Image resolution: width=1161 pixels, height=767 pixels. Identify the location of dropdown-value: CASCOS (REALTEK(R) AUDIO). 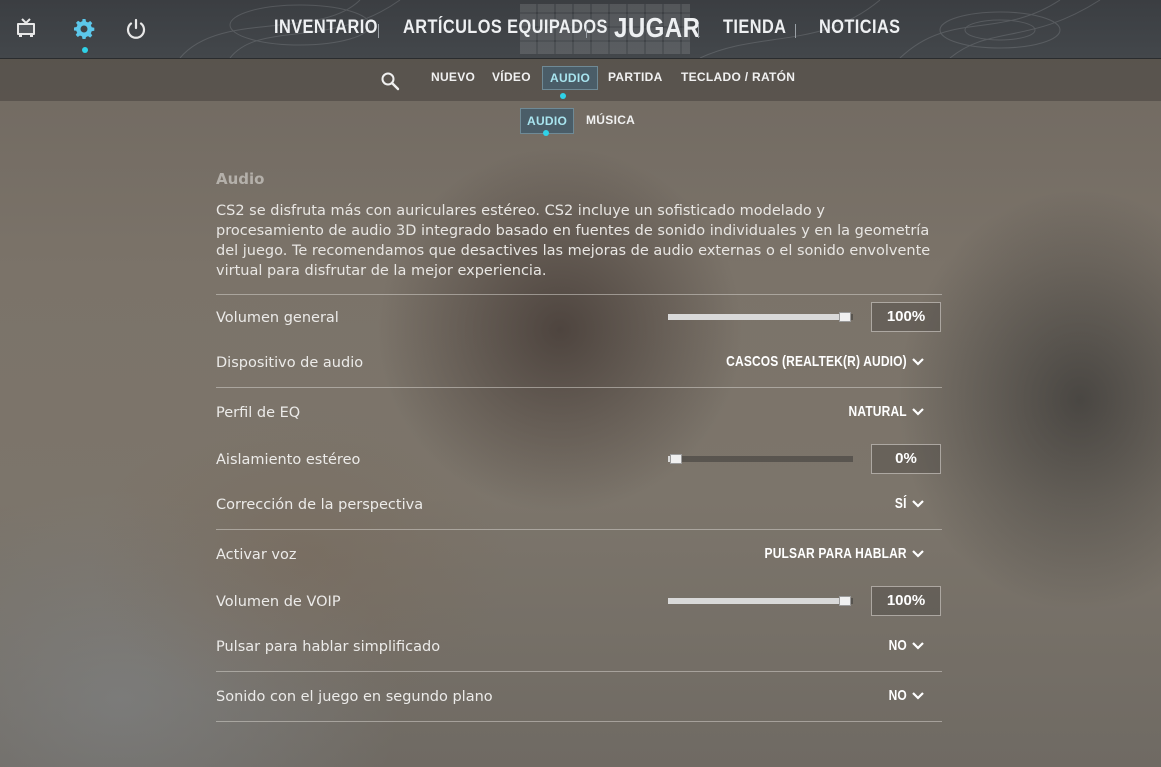
(816, 361).